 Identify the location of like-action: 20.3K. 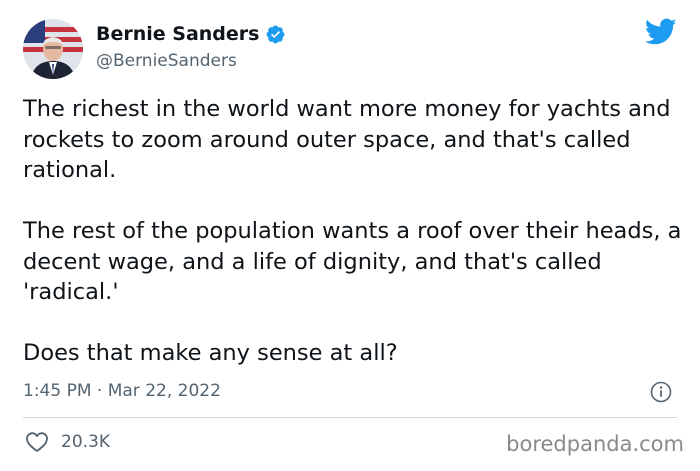
(67, 442).